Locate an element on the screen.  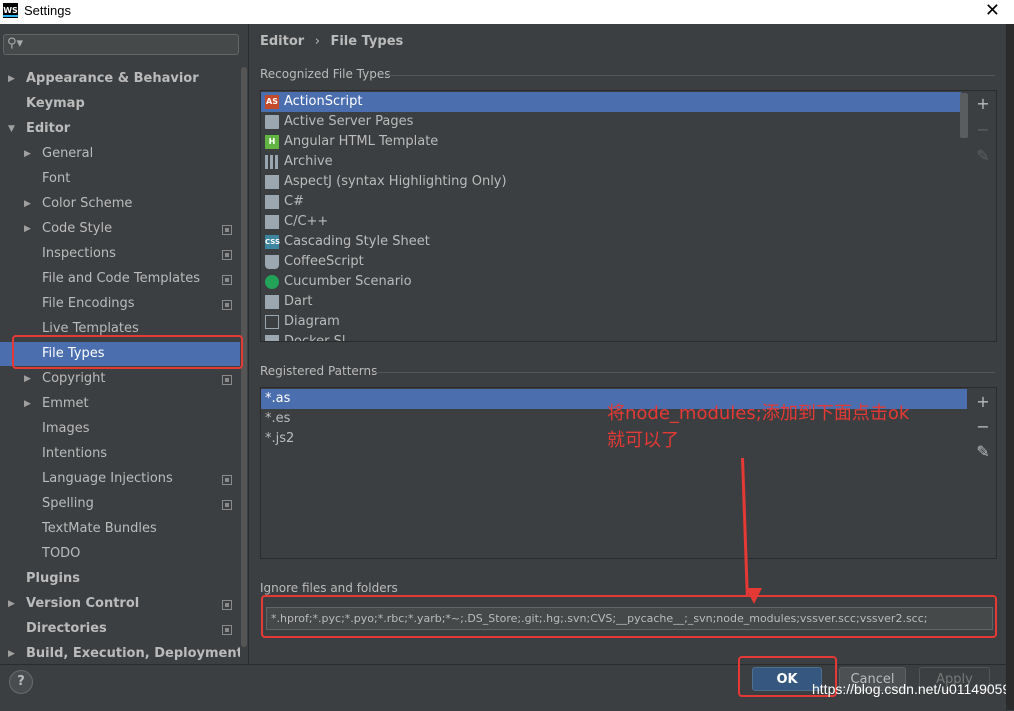
sidebar-item-code-style: ▶ Code Style is located at coordinates (120, 229).